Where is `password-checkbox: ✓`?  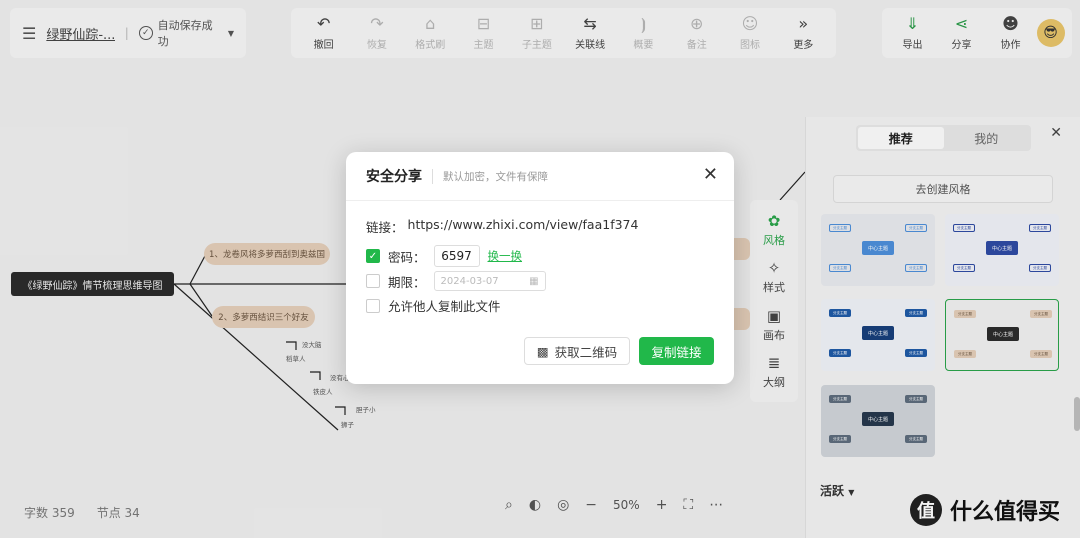
password-checkbox: ✓ is located at coordinates (373, 256).